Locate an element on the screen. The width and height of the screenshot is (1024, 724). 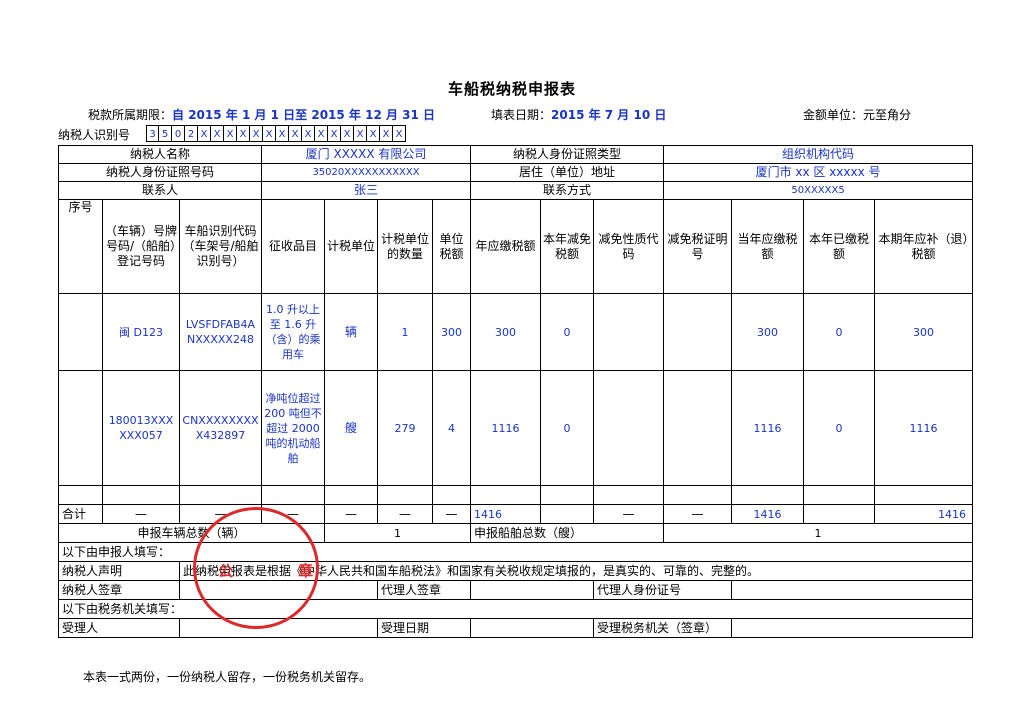
vehicle-count-label: 申报车辆总数（辆） is located at coordinates (191, 533).